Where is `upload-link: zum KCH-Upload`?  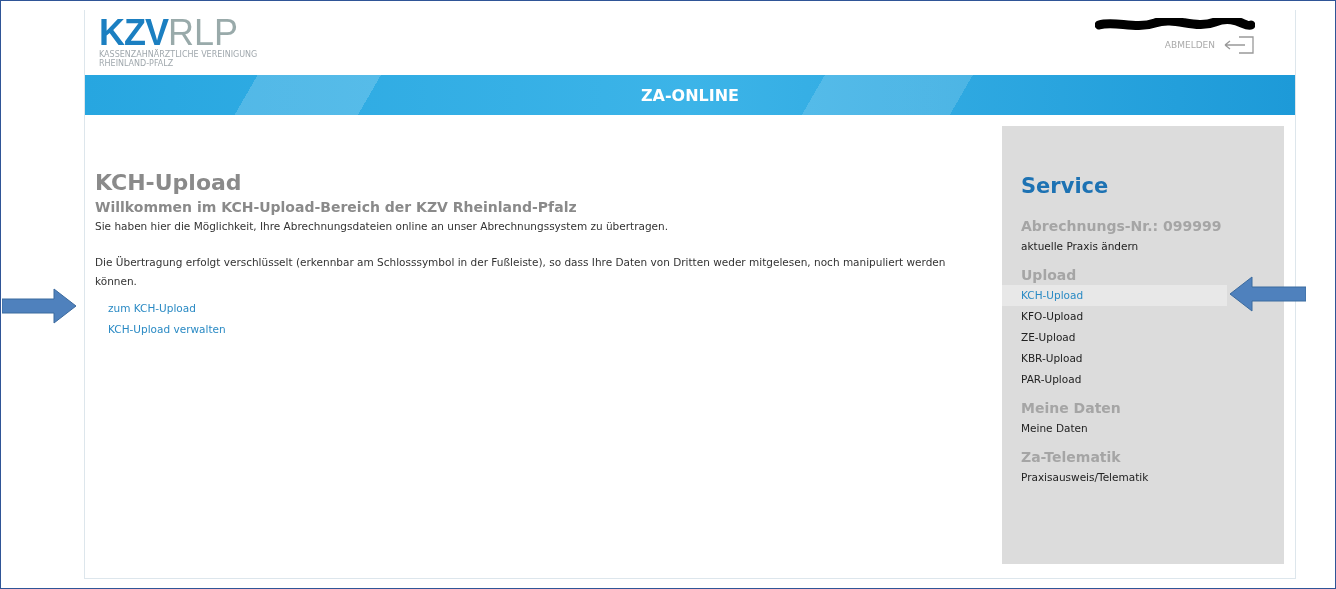 upload-link: zum KCH-Upload is located at coordinates (152, 308).